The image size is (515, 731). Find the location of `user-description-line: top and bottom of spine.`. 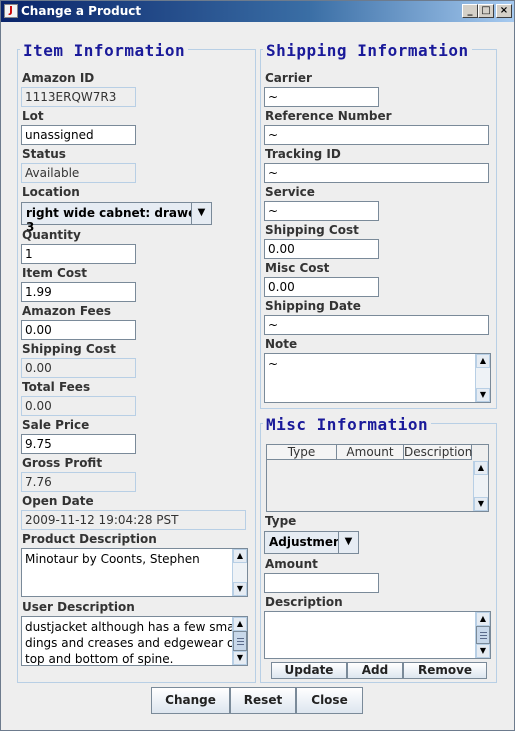

user-description-line: top and bottom of spine. is located at coordinates (99, 659).